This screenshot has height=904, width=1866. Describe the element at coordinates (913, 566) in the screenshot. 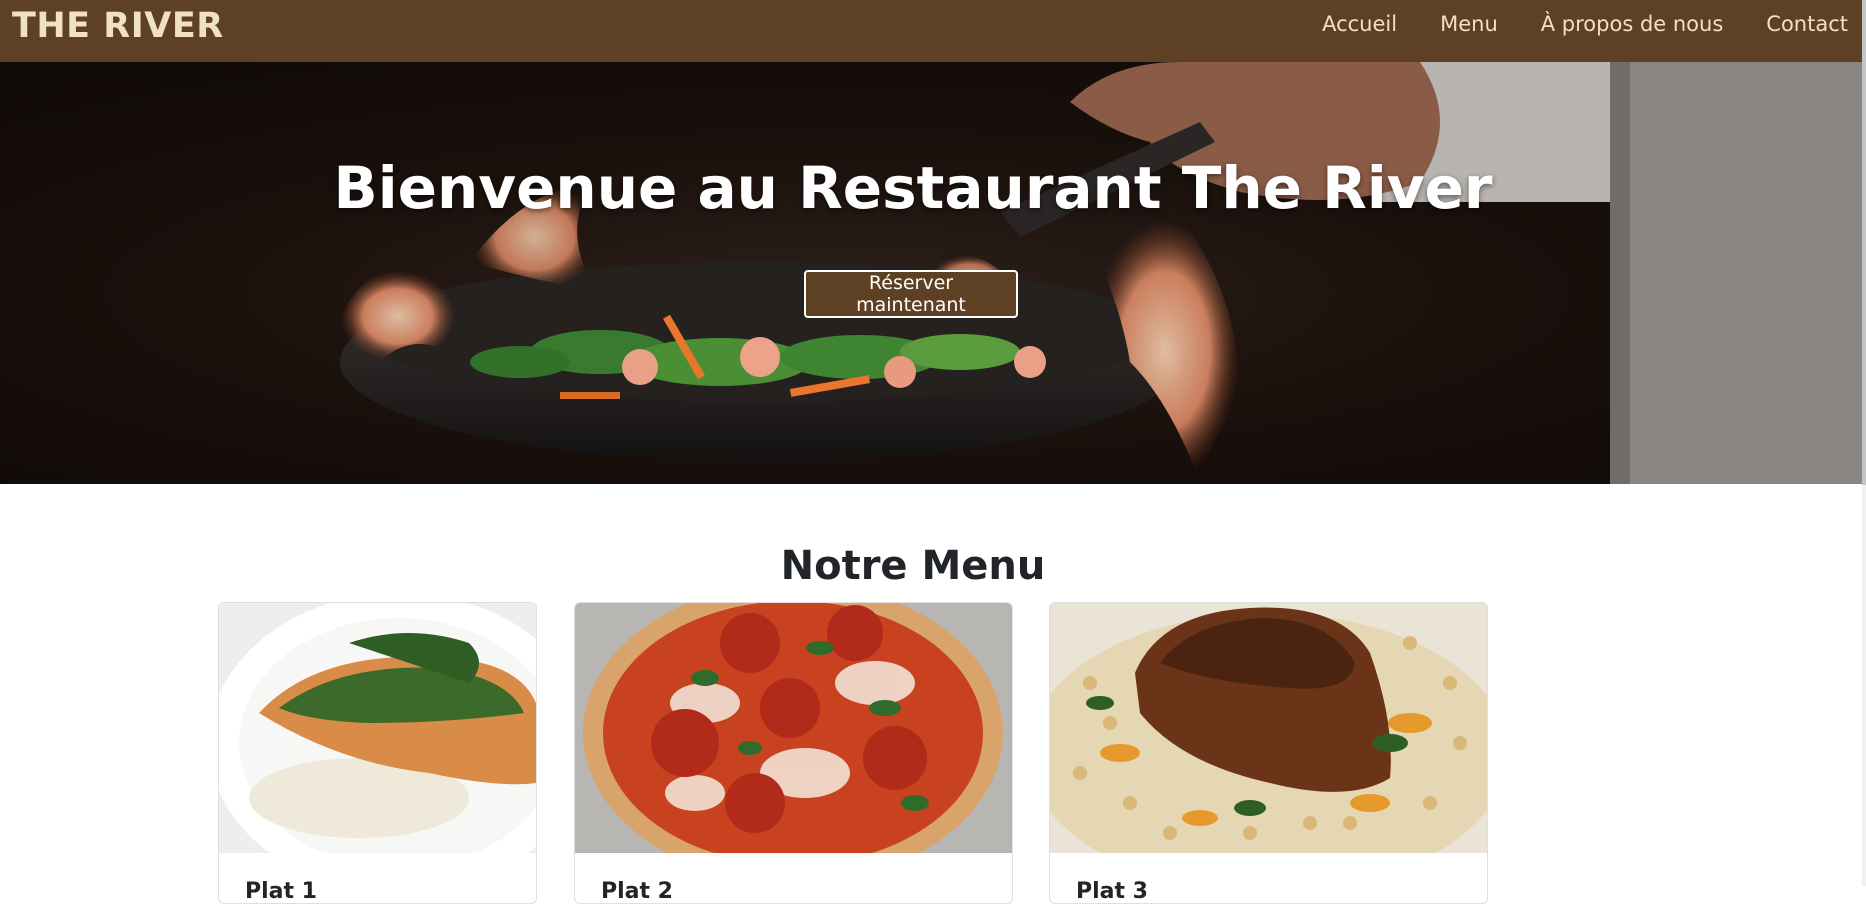

I see `menu-section-title: Notre Menu` at that location.